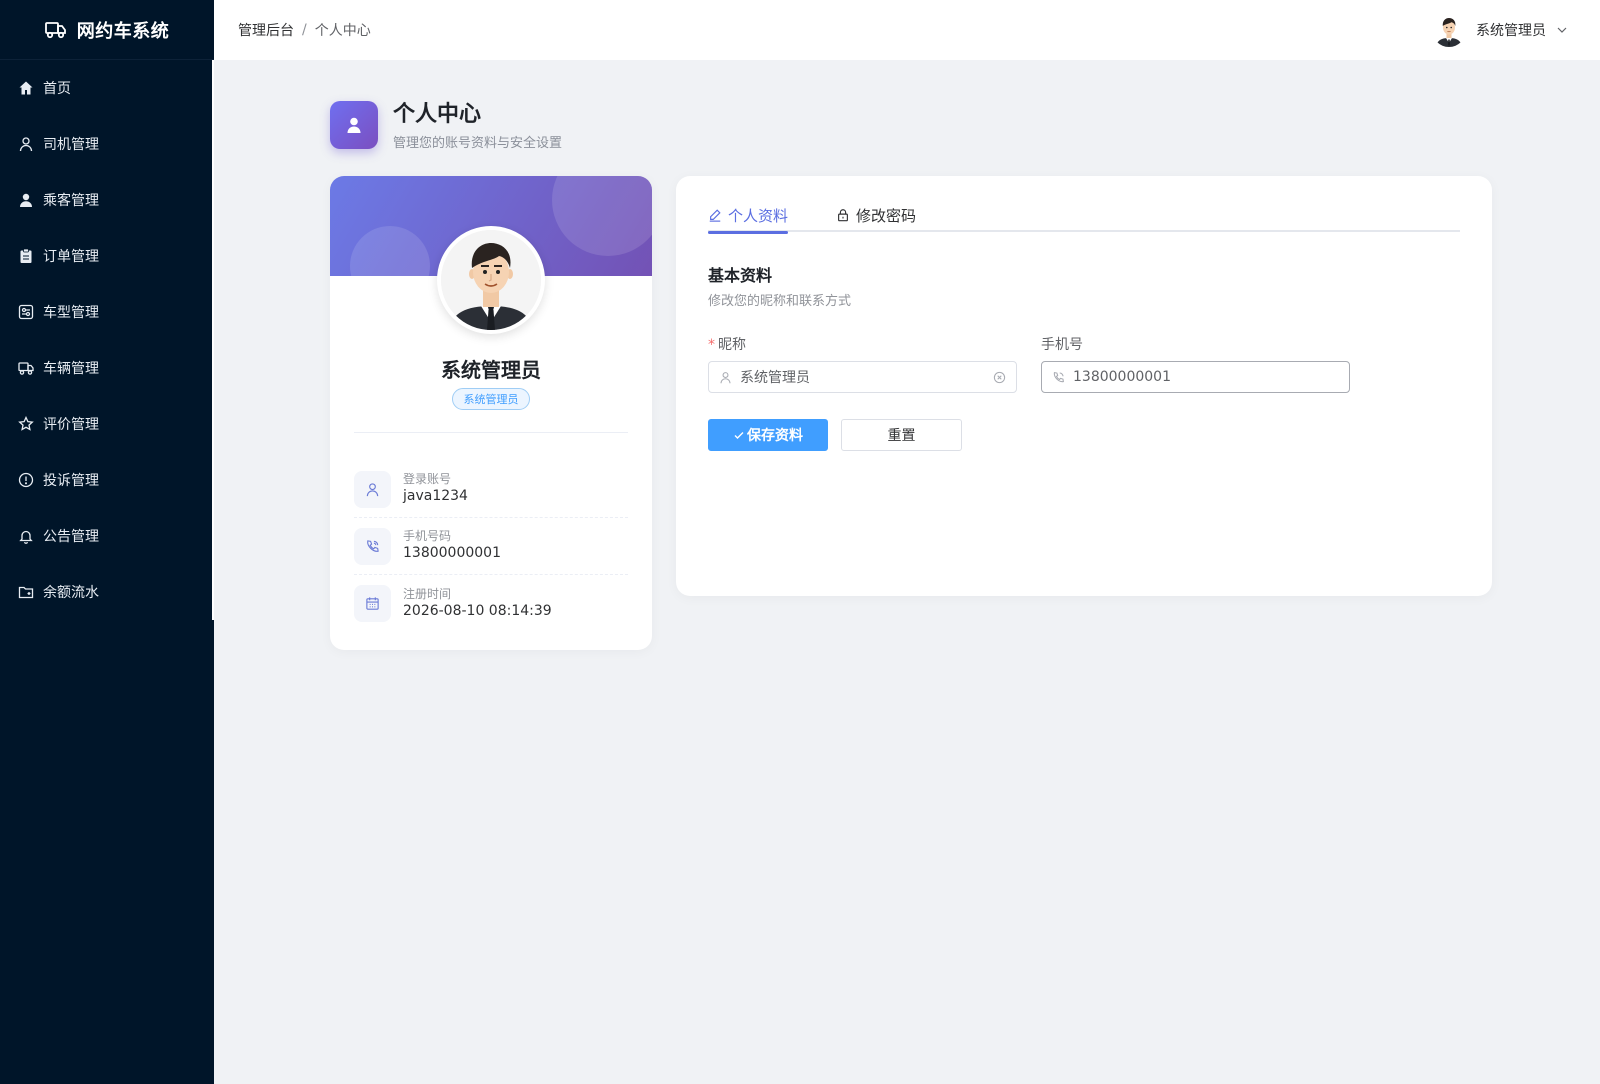 The height and width of the screenshot is (1084, 1600). What do you see at coordinates (107, 592) in the screenshot?
I see `sidebar-item-balance: 余额流水` at bounding box center [107, 592].